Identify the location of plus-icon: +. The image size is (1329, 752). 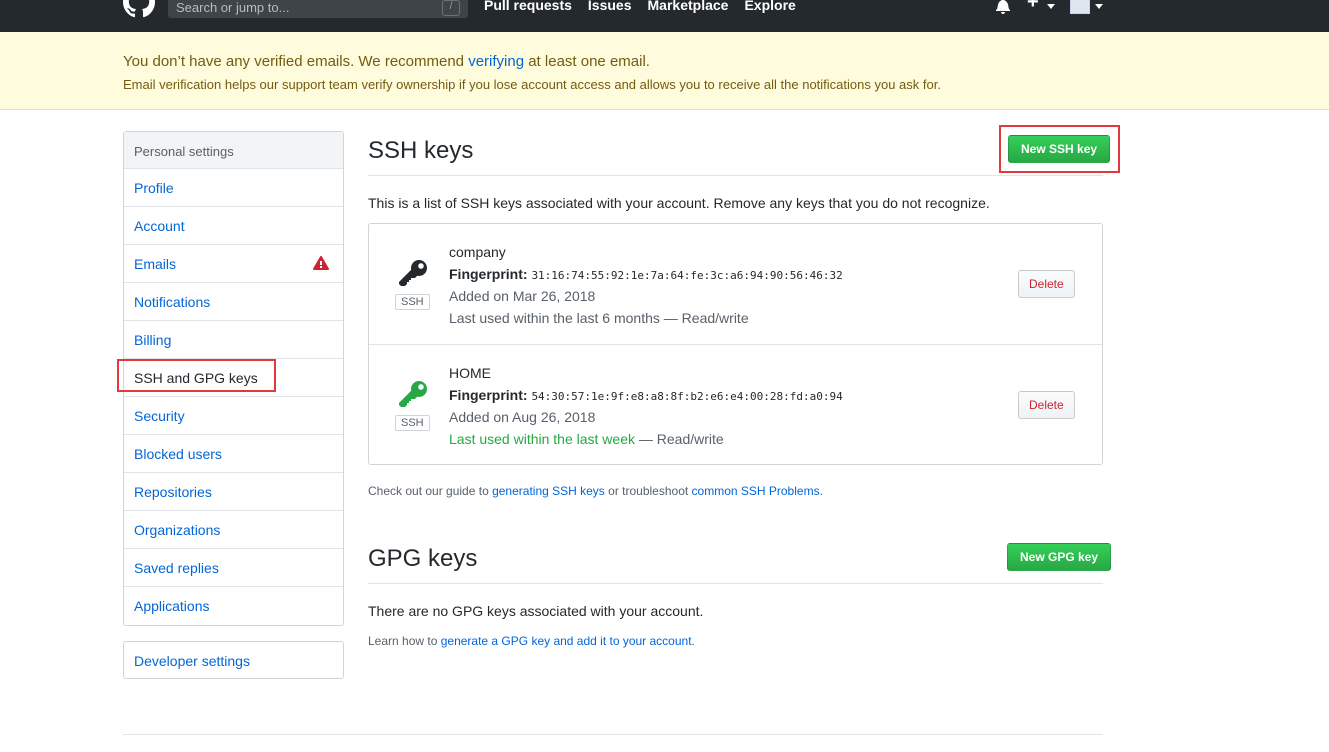
(1033, 7).